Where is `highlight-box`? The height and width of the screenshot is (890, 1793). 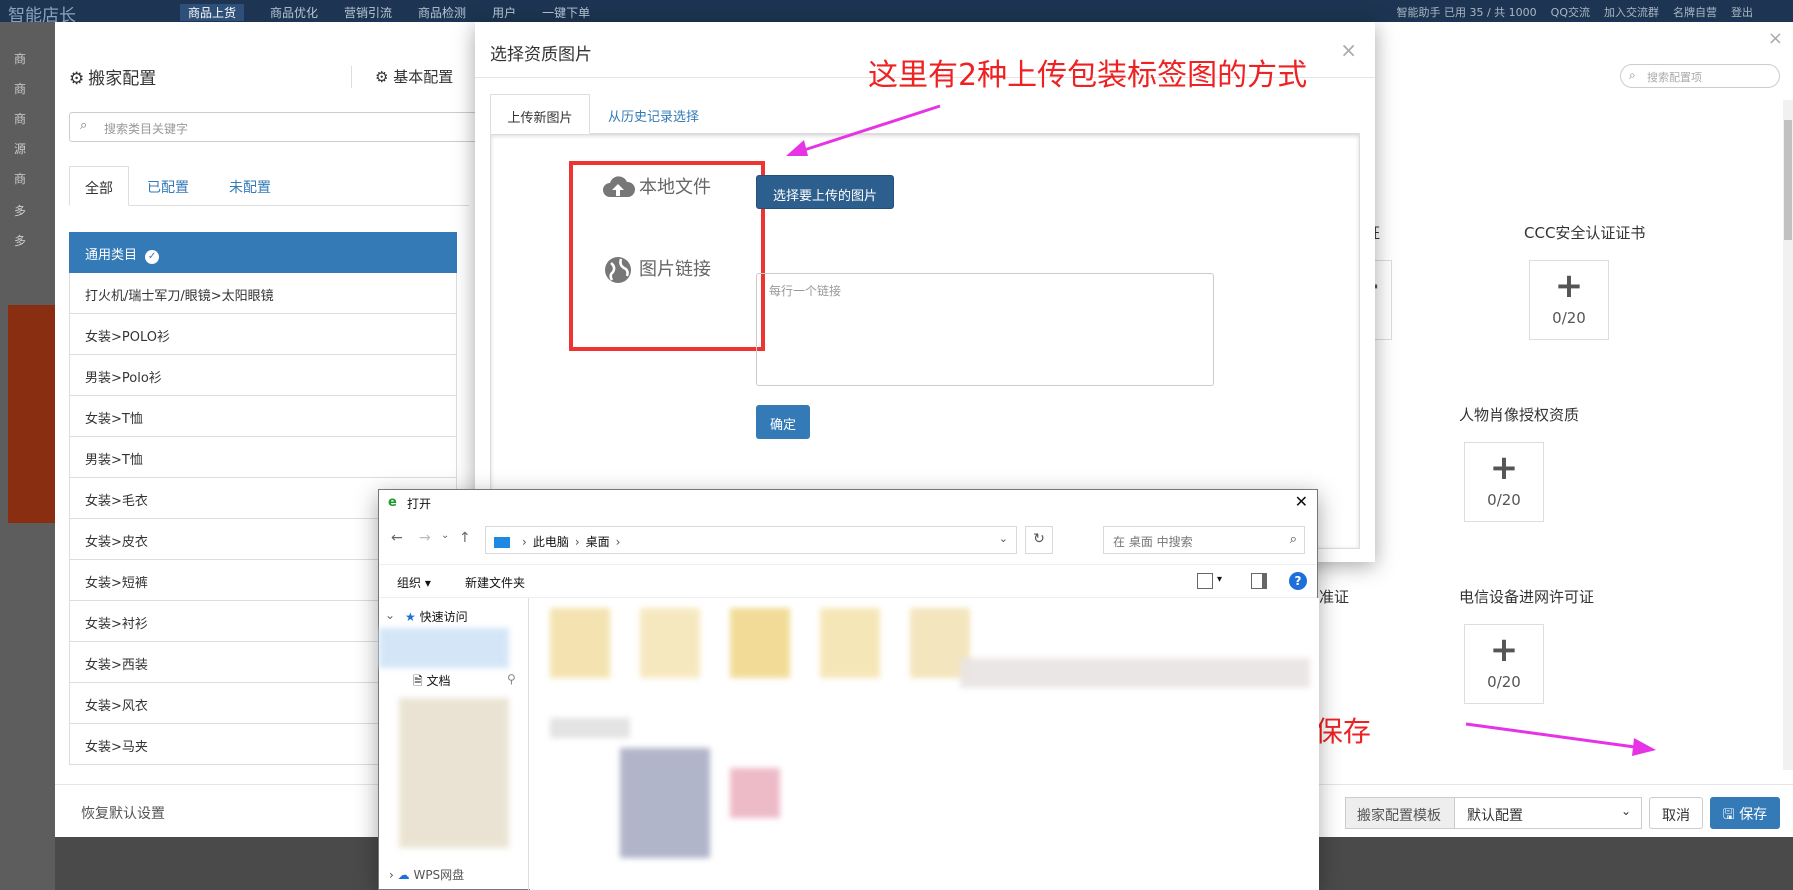 highlight-box is located at coordinates (667, 256).